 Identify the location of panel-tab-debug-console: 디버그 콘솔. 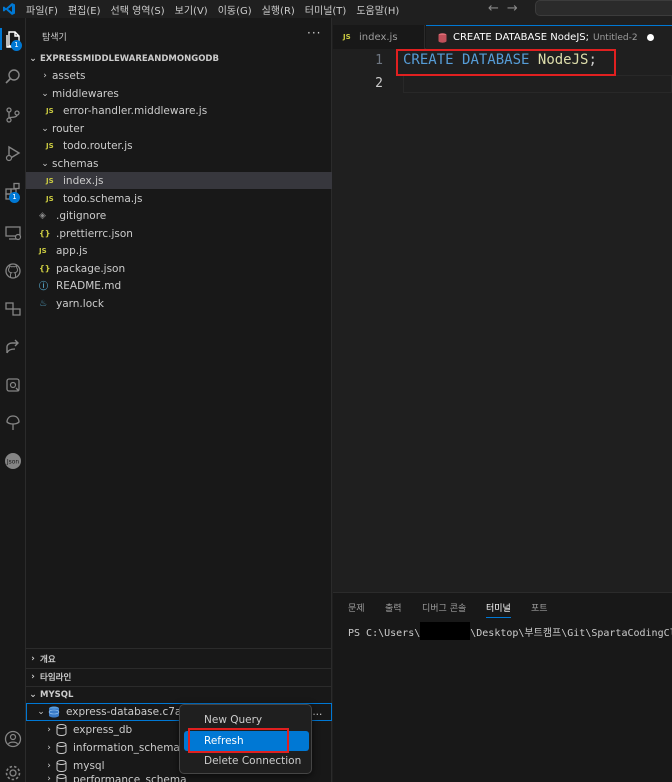
(444, 607).